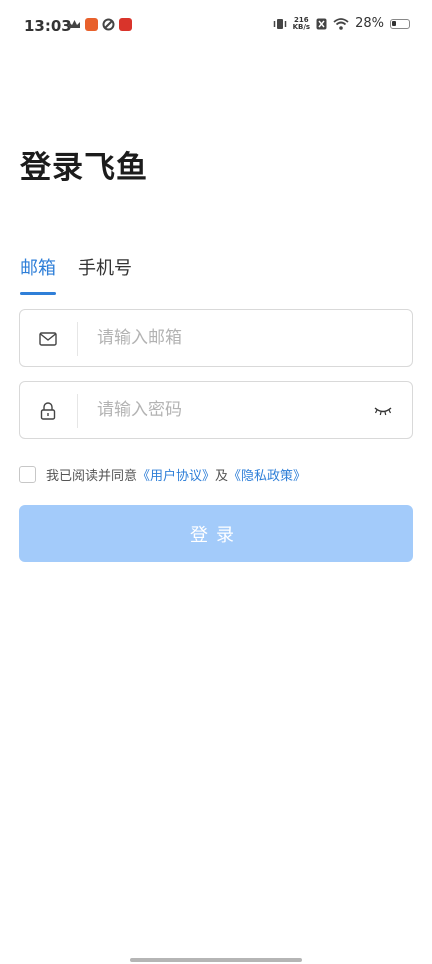 This screenshot has width=432, height=964. What do you see at coordinates (38, 274) in the screenshot?
I see `tab-email: 邮箱` at bounding box center [38, 274].